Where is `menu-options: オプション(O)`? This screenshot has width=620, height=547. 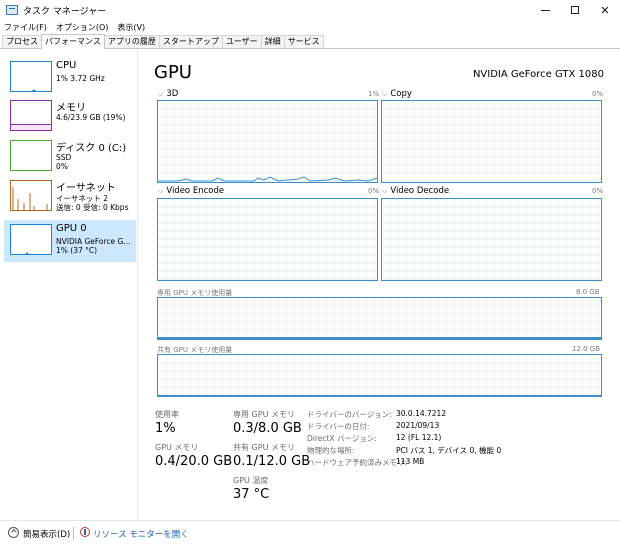 menu-options: オプション(O) is located at coordinates (82, 27).